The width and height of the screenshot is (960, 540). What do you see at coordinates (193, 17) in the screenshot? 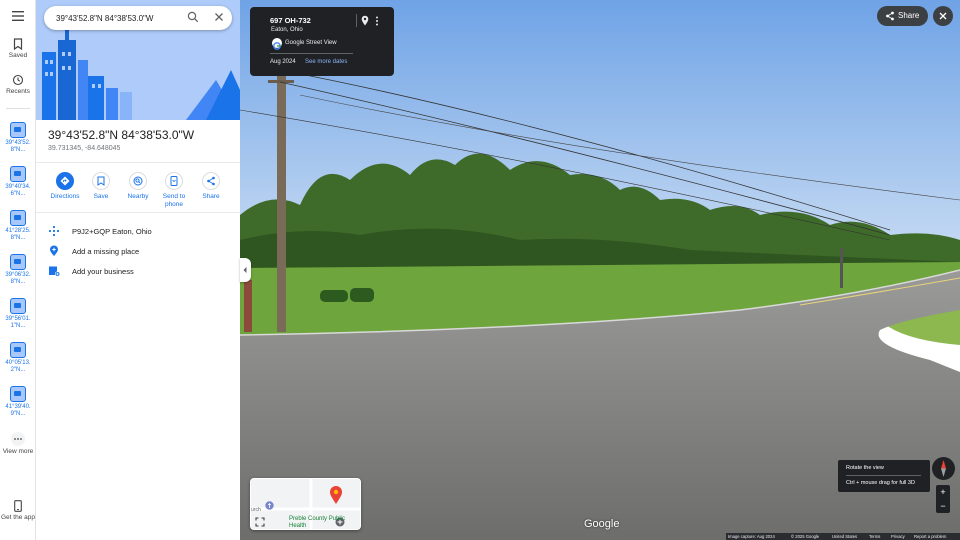
I see `search-icon` at bounding box center [193, 17].